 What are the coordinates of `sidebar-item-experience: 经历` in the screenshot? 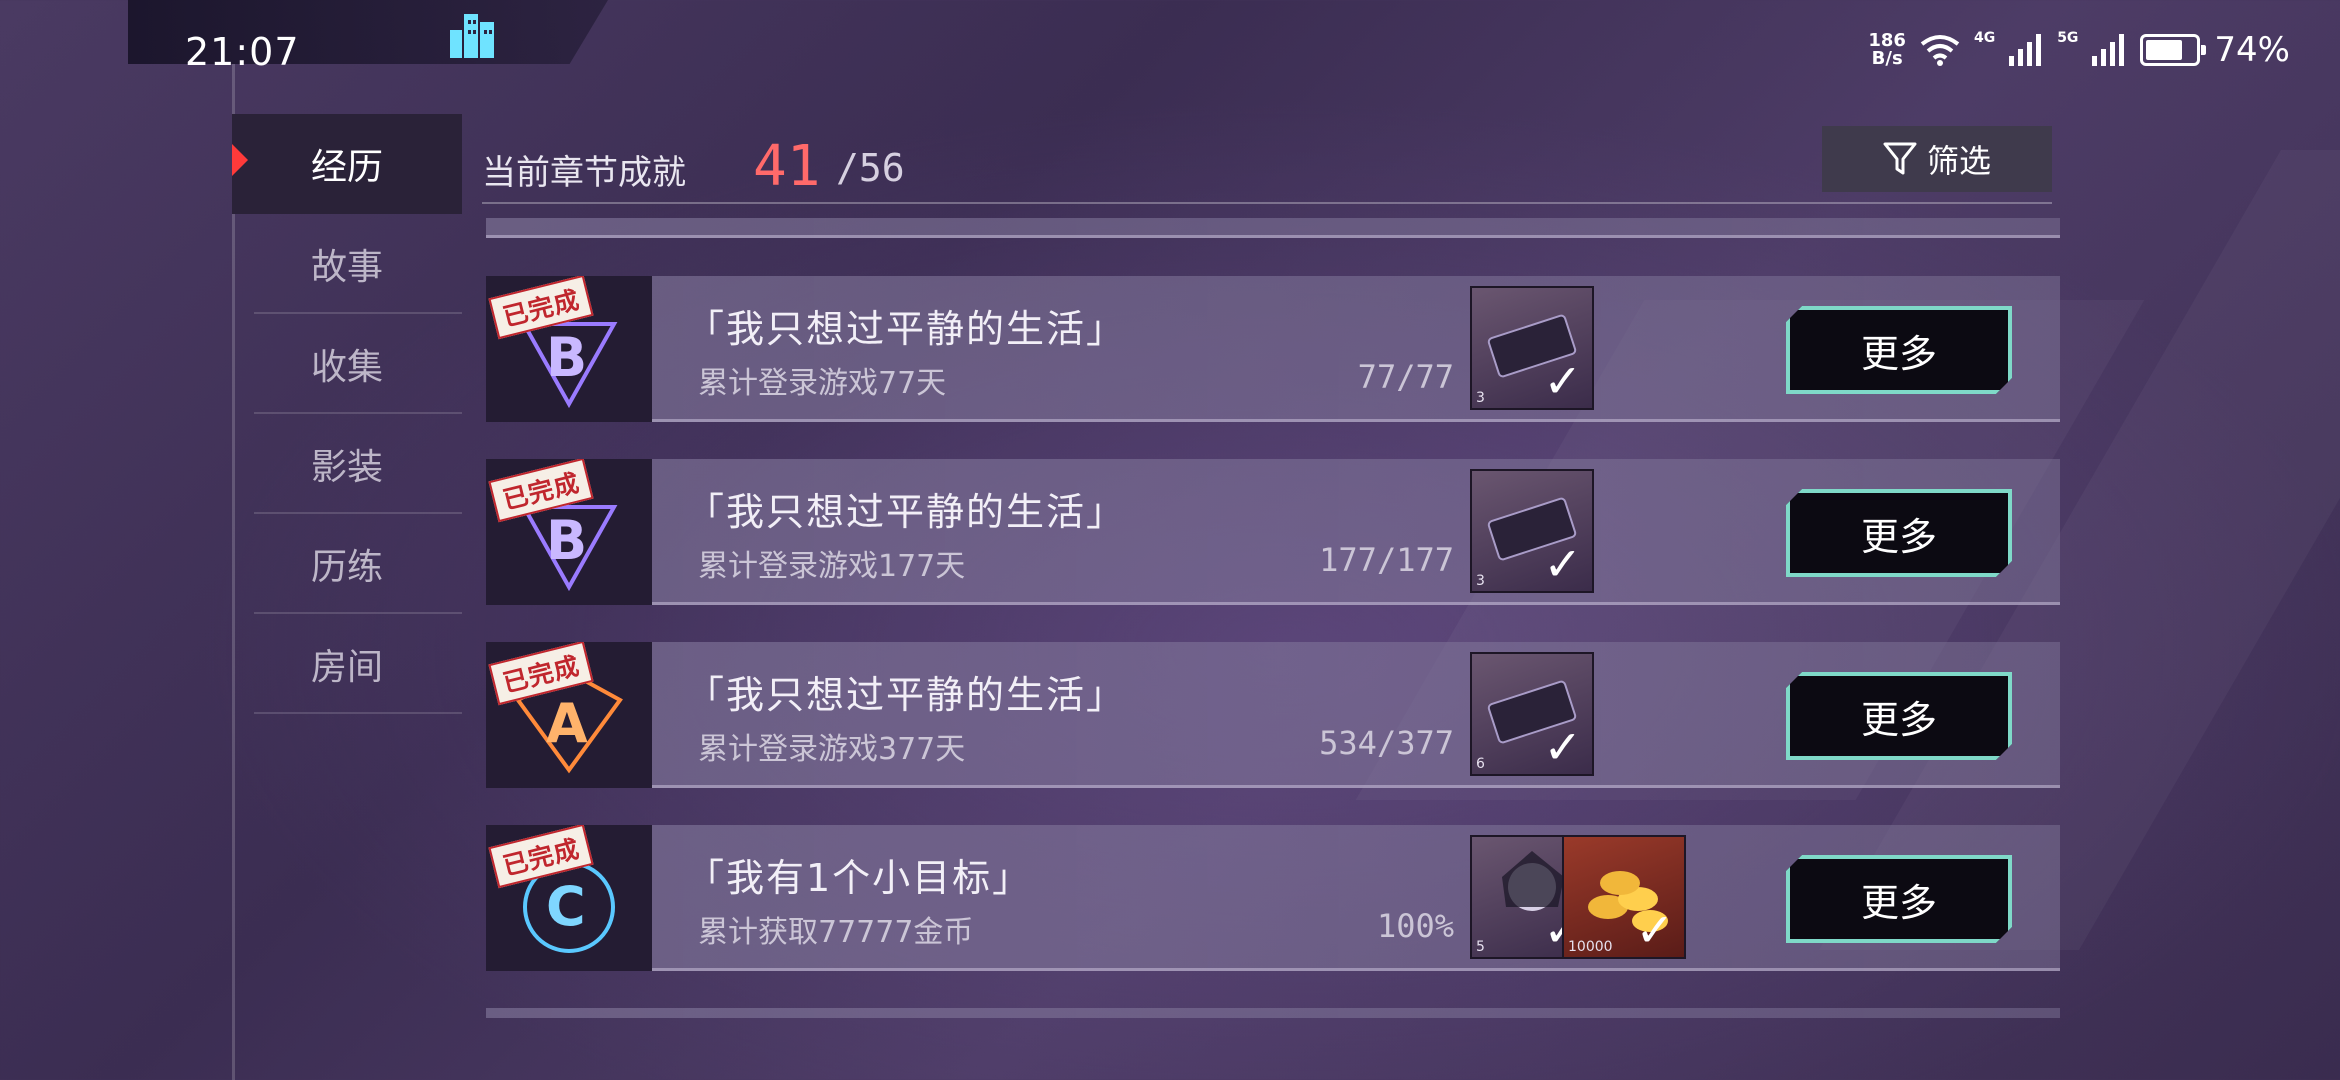 It's located at (347, 164).